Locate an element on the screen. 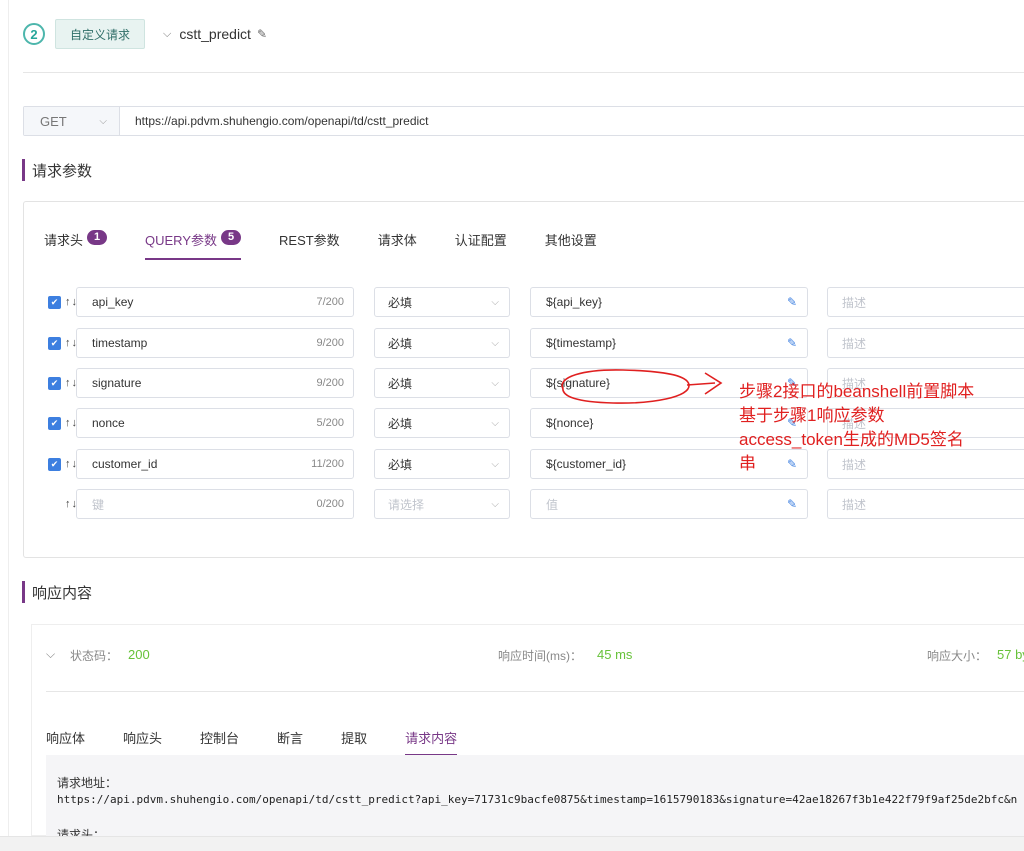 This screenshot has height=851, width=1024. time-label: 响应时间(ms)： is located at coordinates (540, 656).